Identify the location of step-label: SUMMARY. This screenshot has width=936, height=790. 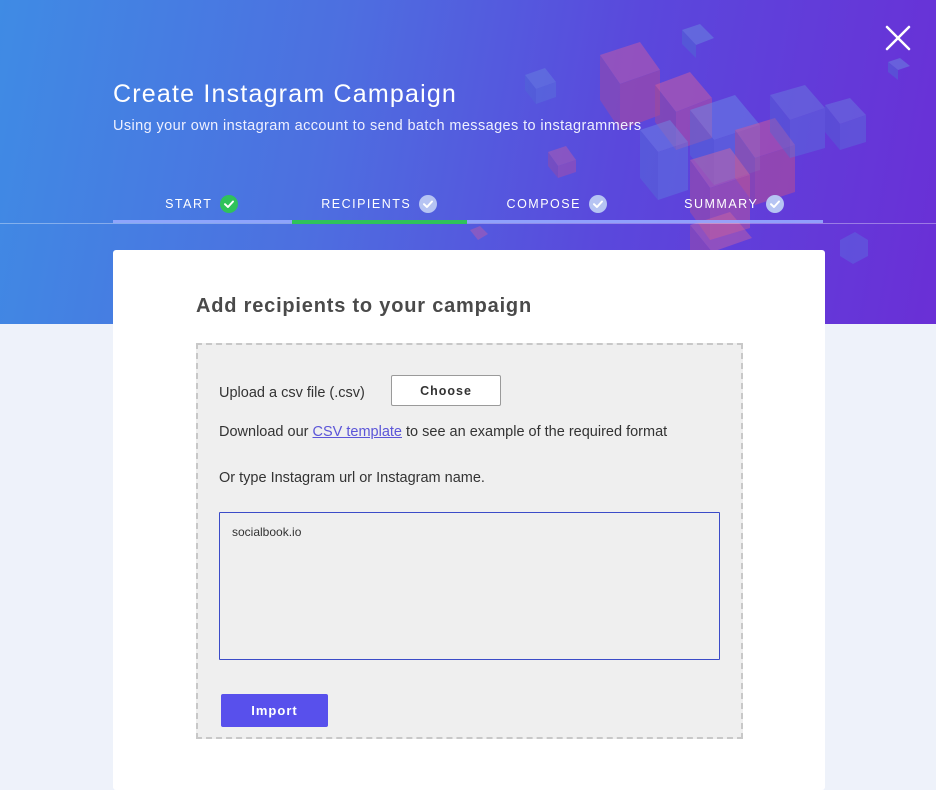
(721, 204).